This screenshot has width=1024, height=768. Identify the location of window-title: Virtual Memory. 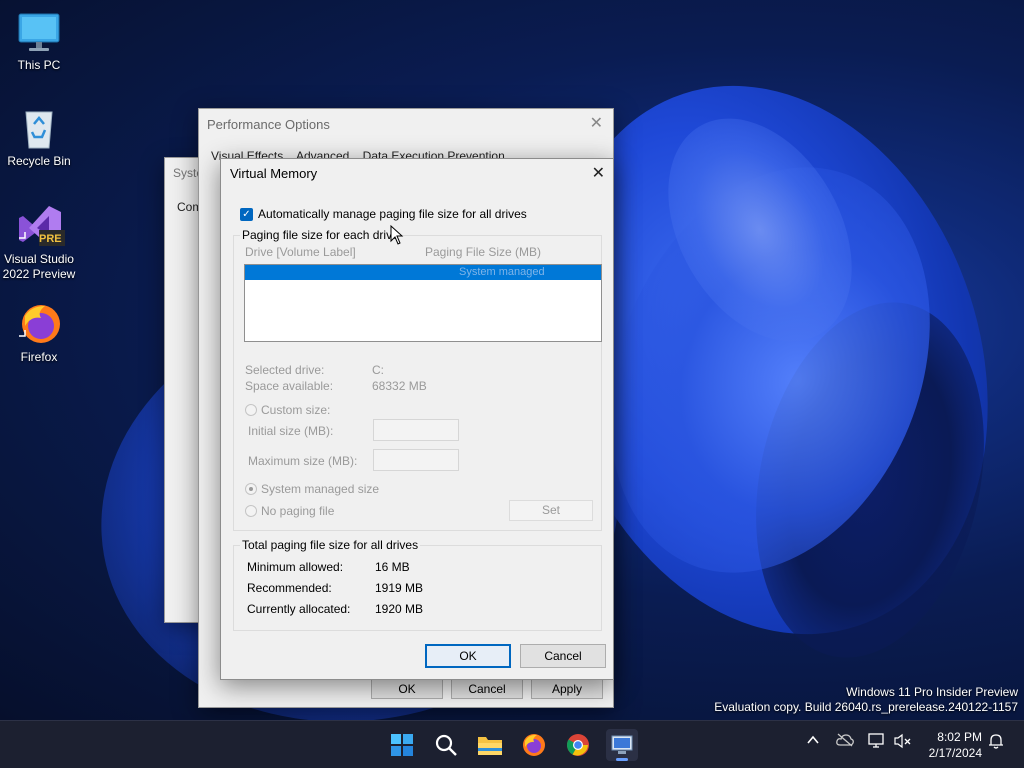
(274, 173).